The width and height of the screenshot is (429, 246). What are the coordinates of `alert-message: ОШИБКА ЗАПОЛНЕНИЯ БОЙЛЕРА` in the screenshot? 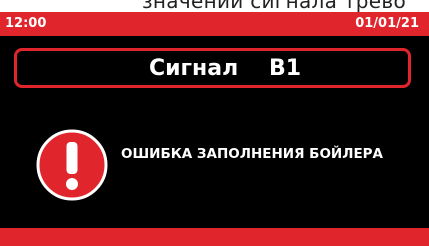 It's located at (252, 154).